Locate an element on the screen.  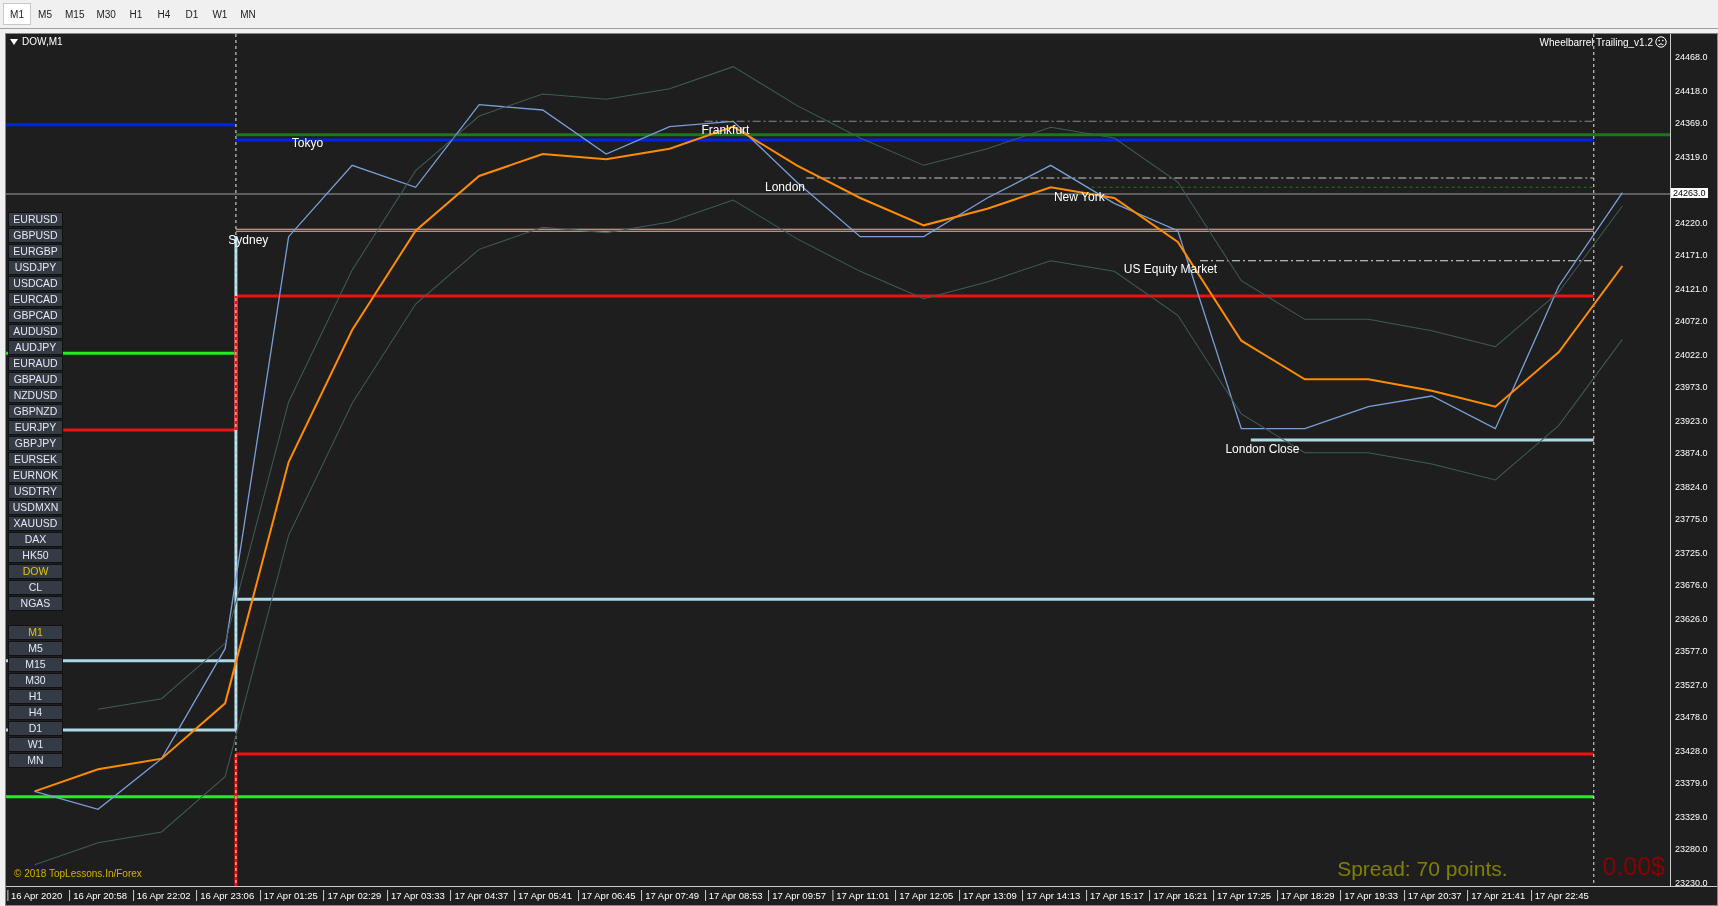
timeframe-tab: H4 is located at coordinates (163, 14).